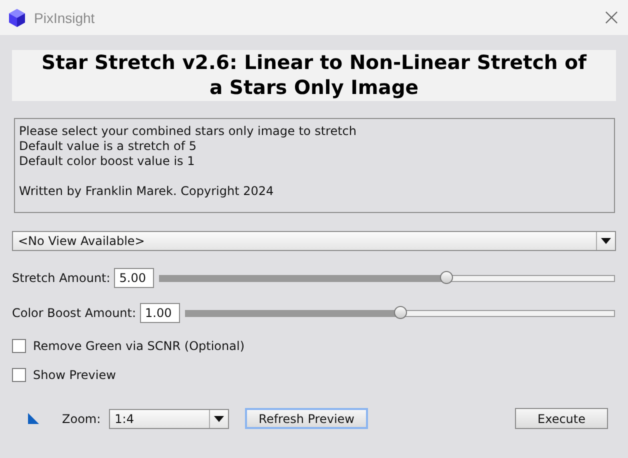 This screenshot has height=458, width=628. I want to click on value-field: 5.00, so click(134, 278).